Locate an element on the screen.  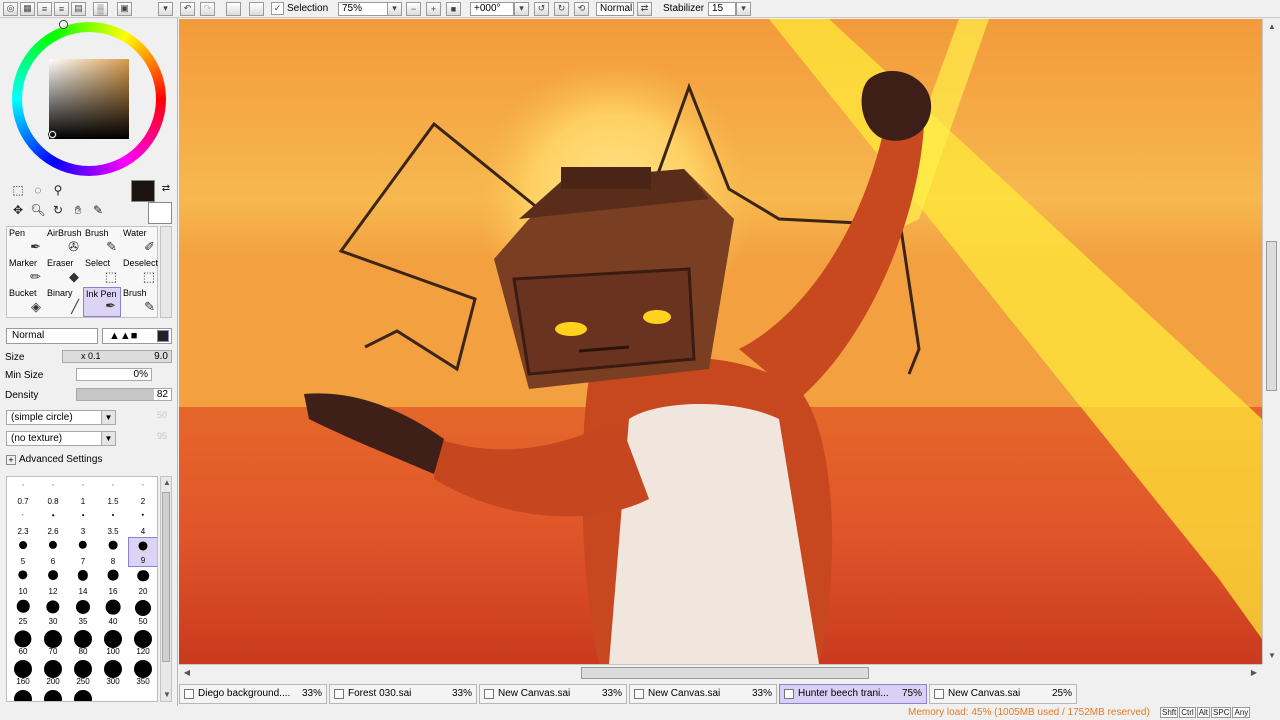
brush-size-2.6: 2.6 is located at coordinates (53, 522).